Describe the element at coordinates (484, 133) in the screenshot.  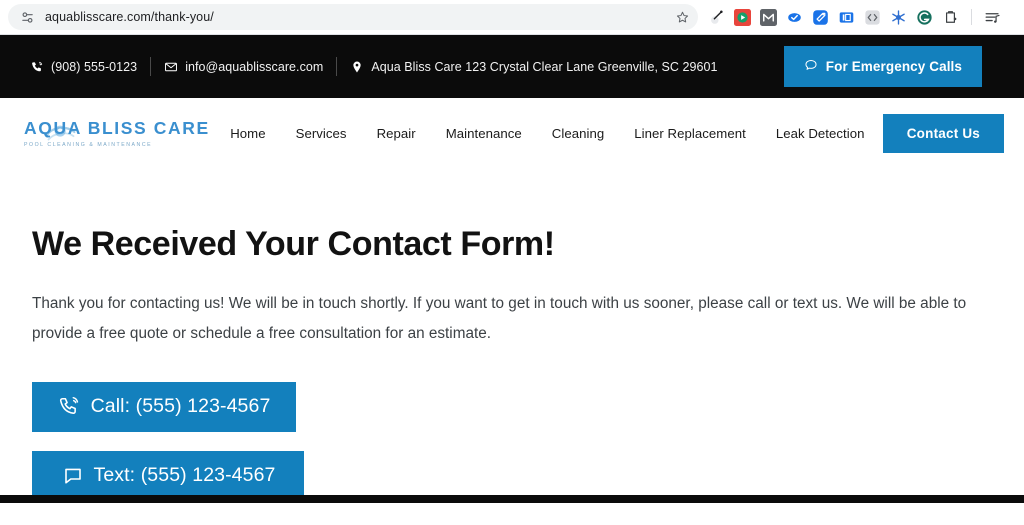
I see `nav-item-maintenance: Maintenance` at that location.